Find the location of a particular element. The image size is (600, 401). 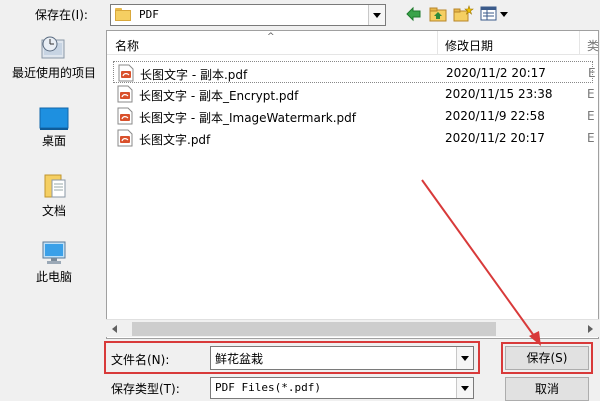

file-row: 长图文字.pdf 2020/11/2 20:17 E is located at coordinates (354, 138).